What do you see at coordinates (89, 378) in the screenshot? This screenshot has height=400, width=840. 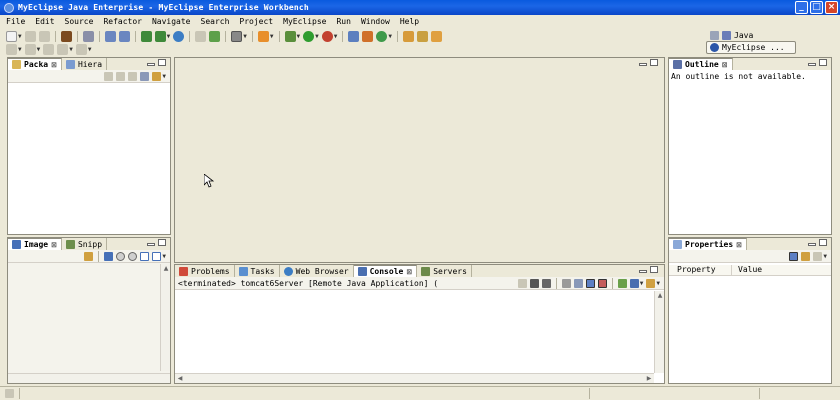 I see `image-horizontal-scrollbar` at bounding box center [89, 378].